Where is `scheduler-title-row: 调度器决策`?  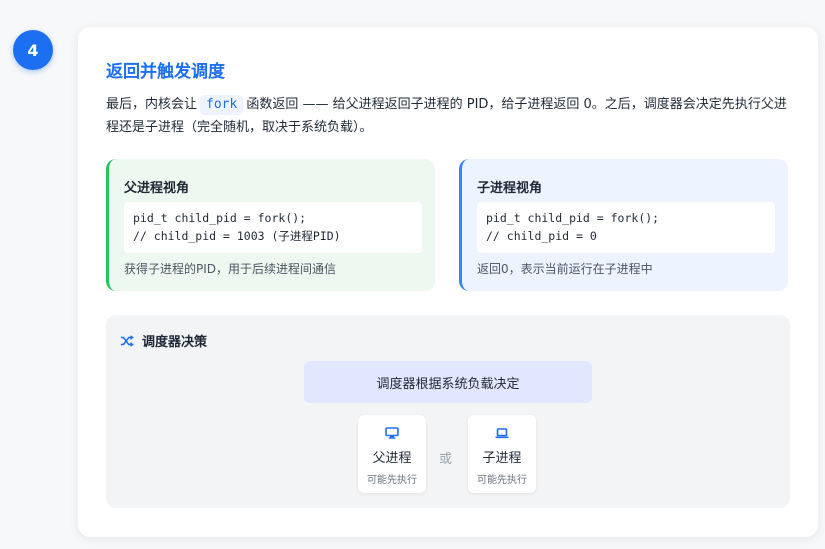
scheduler-title-row: 调度器决策 is located at coordinates (163, 340).